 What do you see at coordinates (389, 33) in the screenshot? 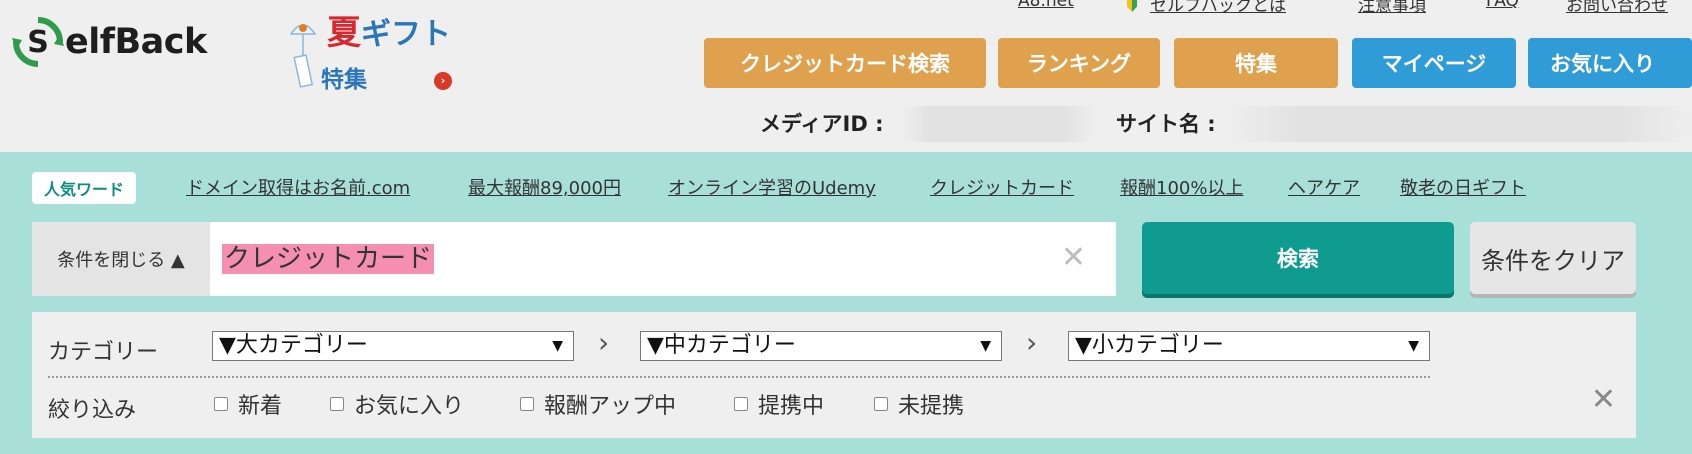
I see `gift-title: 夏ギフト` at bounding box center [389, 33].